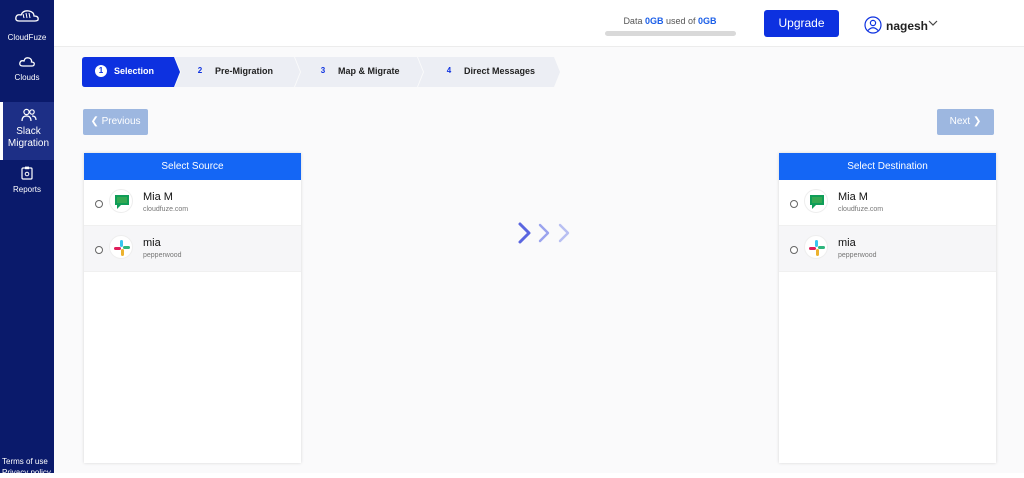 This screenshot has height=478, width=1024. Describe the element at coordinates (28, 137) in the screenshot. I see `sidebar-item-label: Slack Migration` at that location.